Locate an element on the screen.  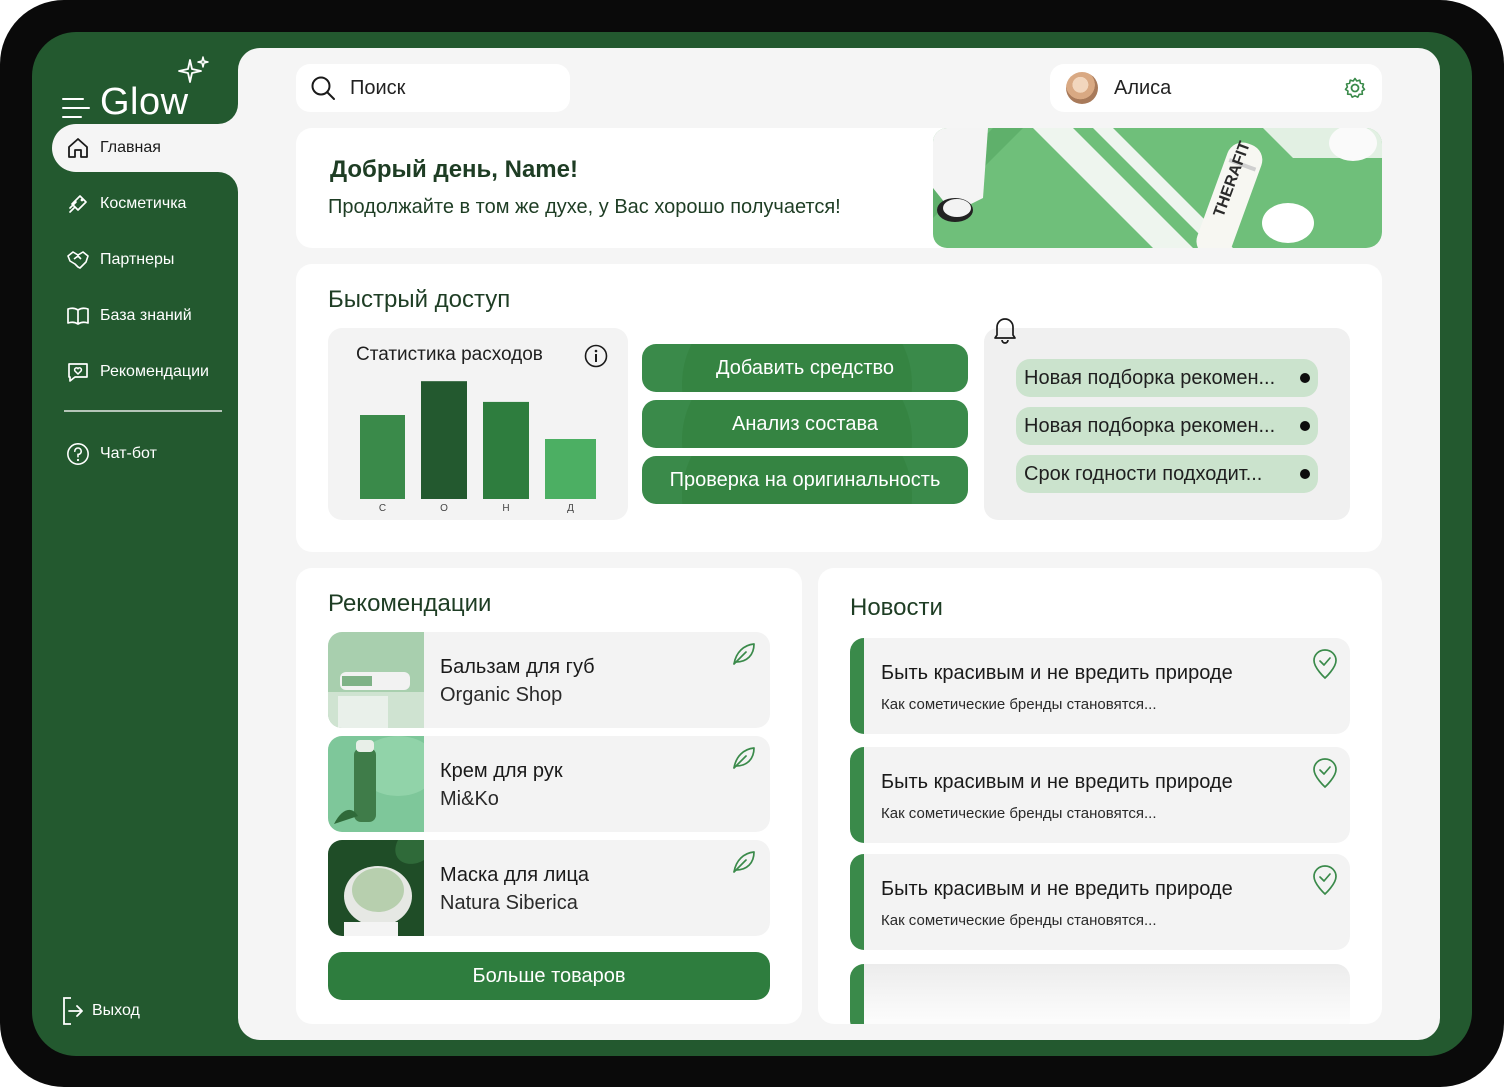
home-icon is located at coordinates (78, 148).